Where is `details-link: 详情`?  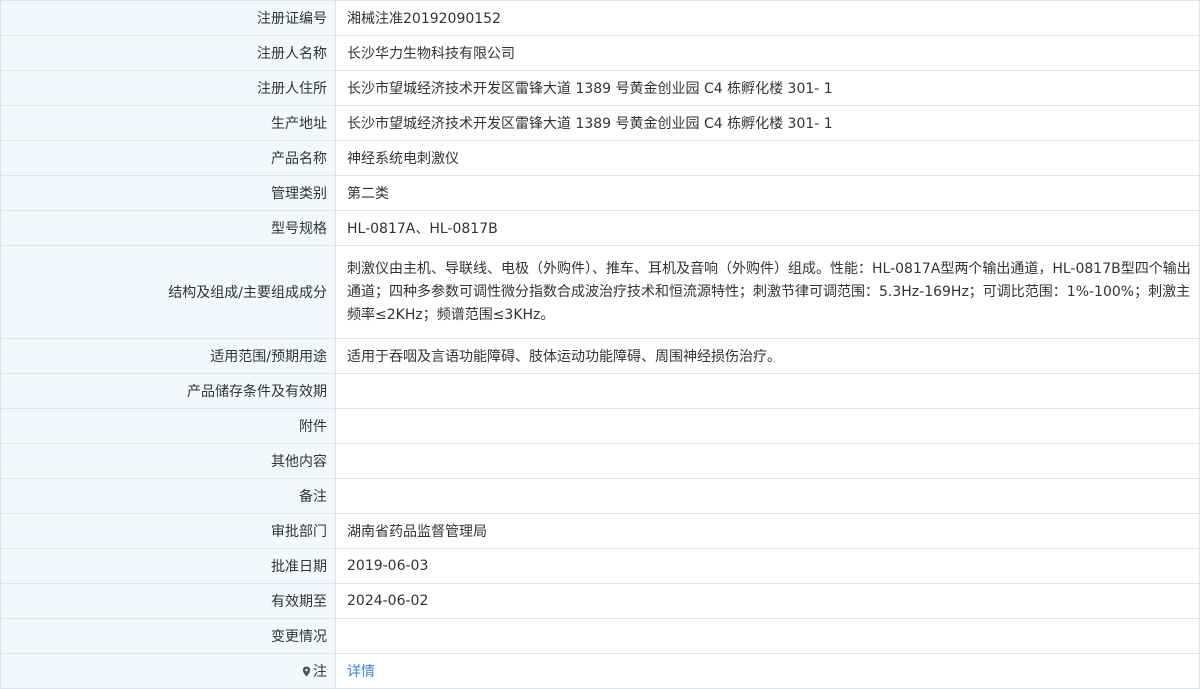 details-link: 详情 is located at coordinates (361, 672).